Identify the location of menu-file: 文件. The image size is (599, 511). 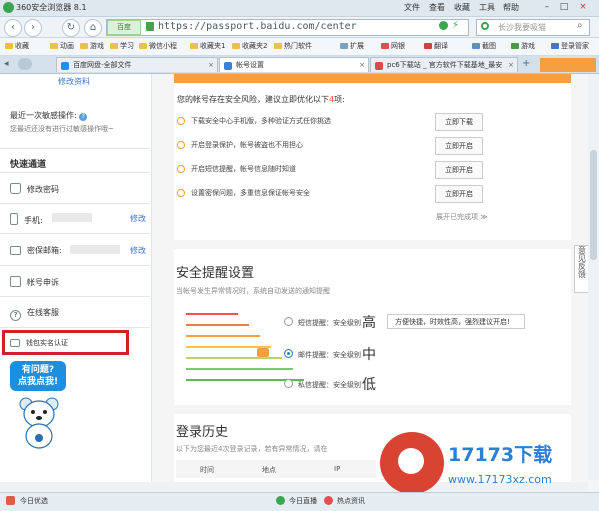
(412, 7).